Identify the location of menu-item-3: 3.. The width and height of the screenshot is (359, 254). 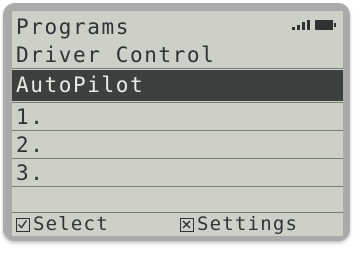
(177, 173).